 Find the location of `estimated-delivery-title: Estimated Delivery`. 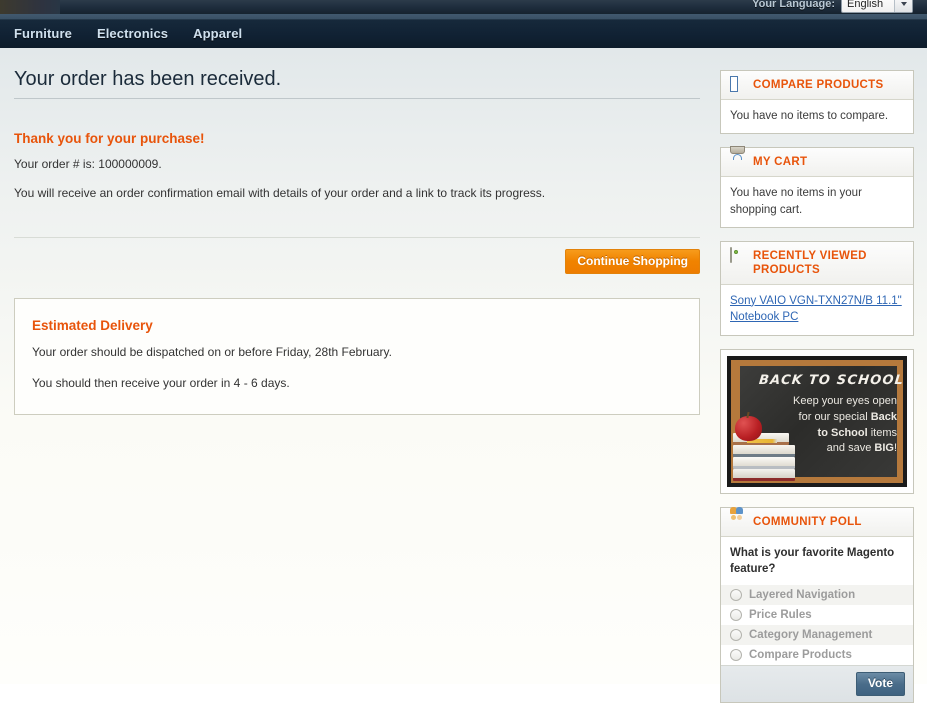

estimated-delivery-title: Estimated Delivery is located at coordinates (92, 326).